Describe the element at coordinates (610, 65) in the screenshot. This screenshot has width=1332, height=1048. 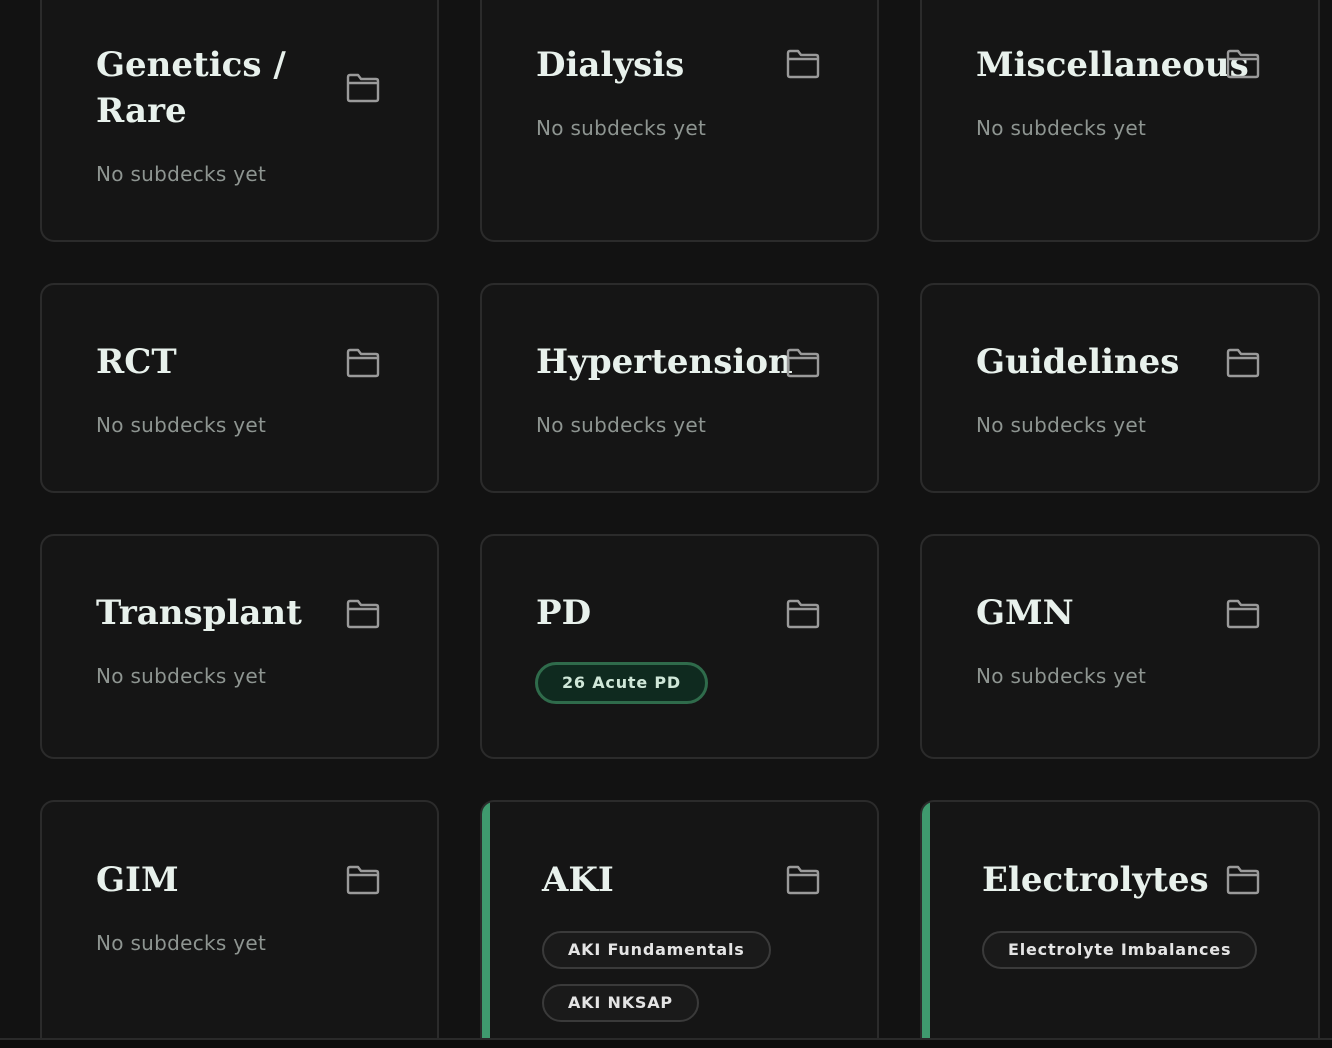
I see `deck-title: Dialysis` at that location.